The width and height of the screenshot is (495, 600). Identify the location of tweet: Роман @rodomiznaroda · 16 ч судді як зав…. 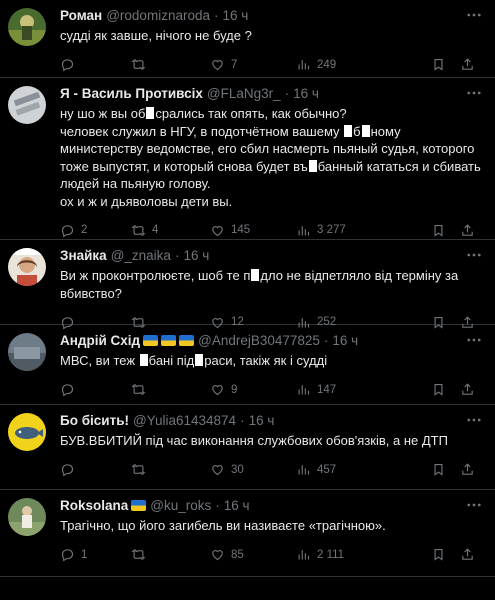
(247, 39).